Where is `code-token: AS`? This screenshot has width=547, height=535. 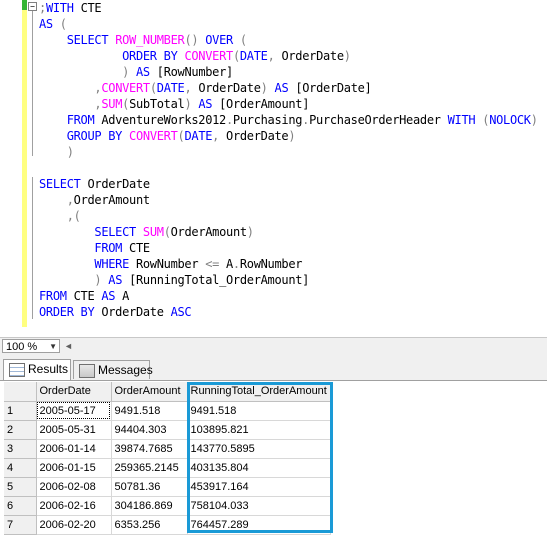
code-token: AS is located at coordinates (46, 24).